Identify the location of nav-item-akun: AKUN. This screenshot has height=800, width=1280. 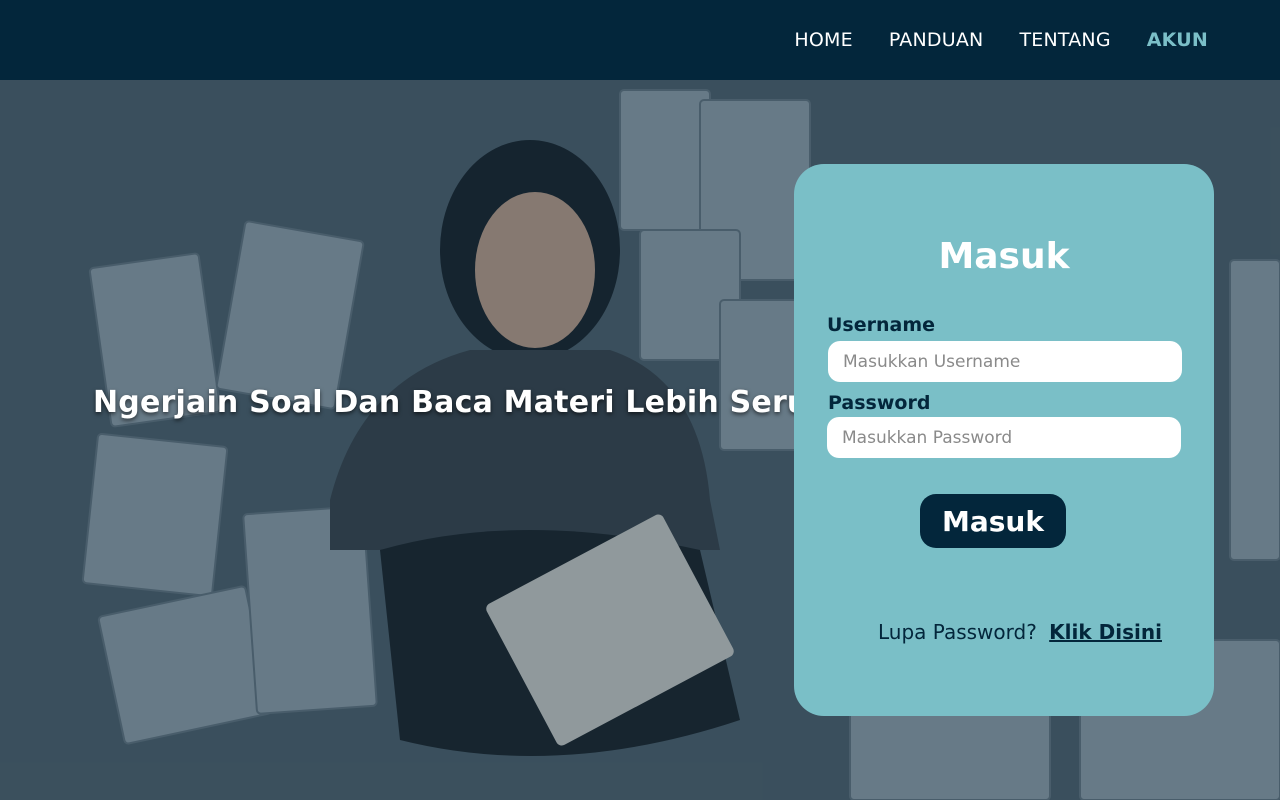
(1177, 40).